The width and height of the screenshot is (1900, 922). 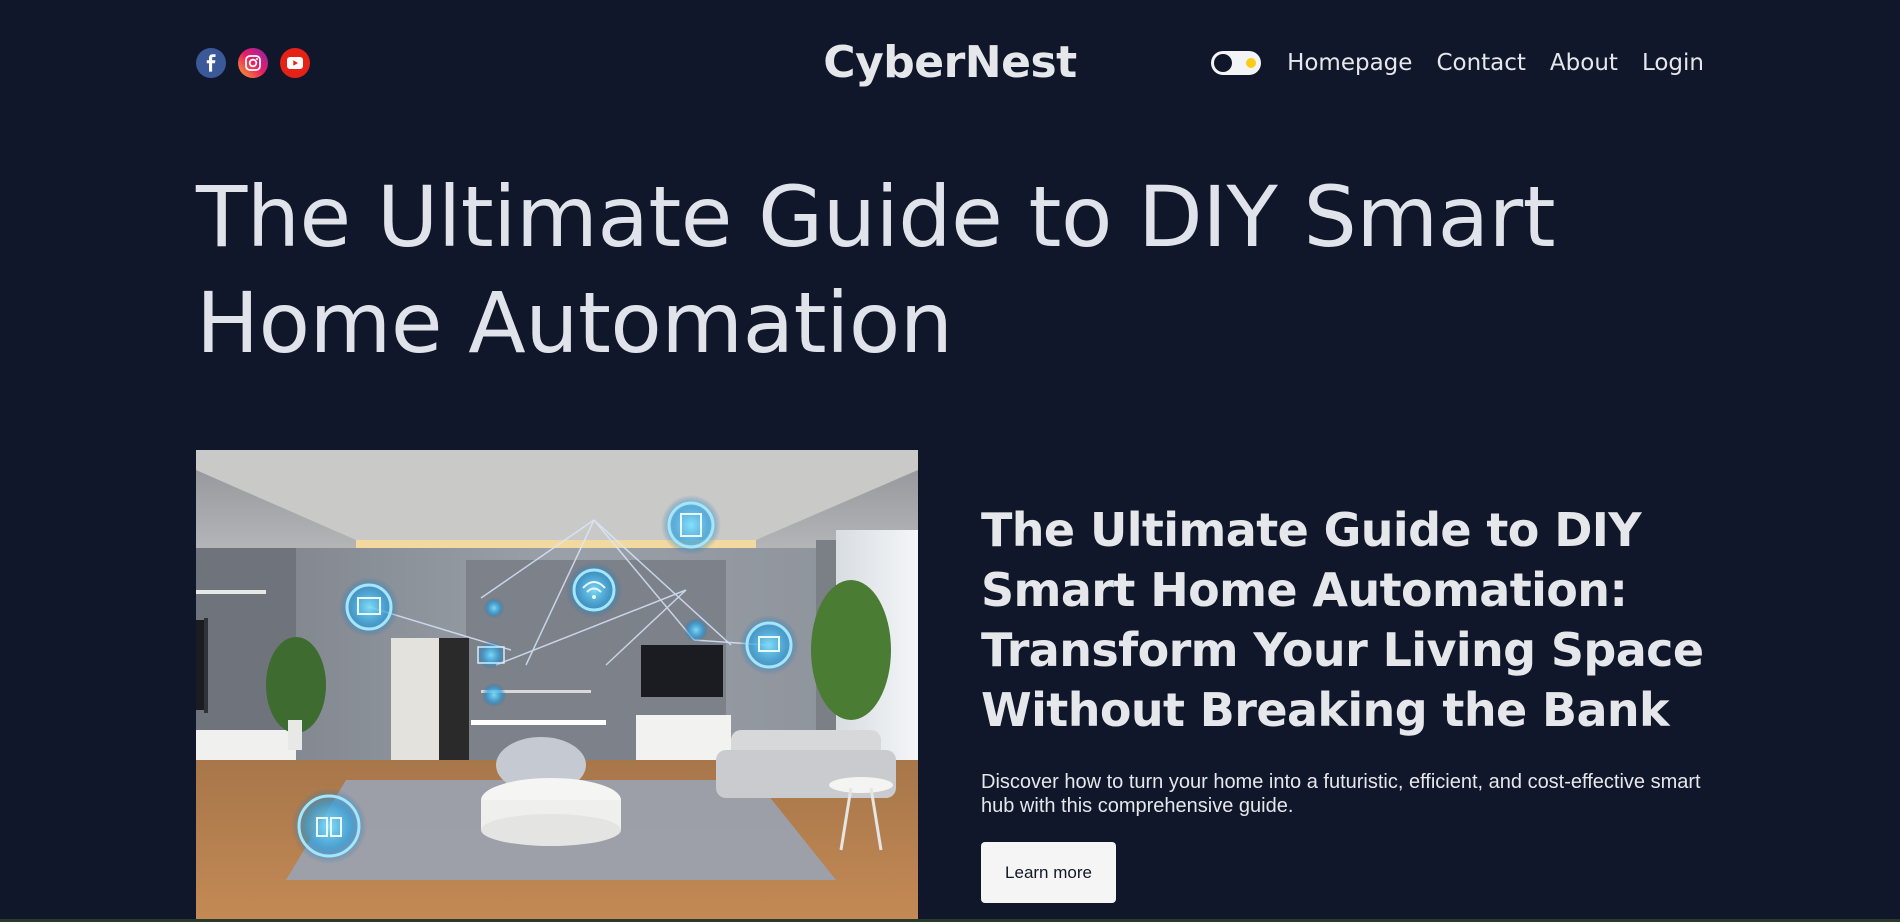 I want to click on youtube-icon, so click(x=295, y=63).